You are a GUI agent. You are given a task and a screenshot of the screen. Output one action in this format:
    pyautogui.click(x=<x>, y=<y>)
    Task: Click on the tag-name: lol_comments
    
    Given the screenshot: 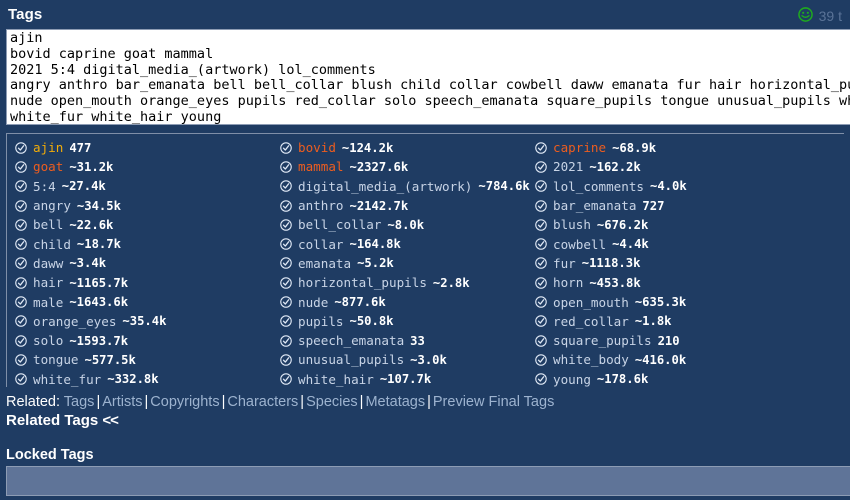 What is the action you would take?
    pyautogui.click(x=598, y=186)
    